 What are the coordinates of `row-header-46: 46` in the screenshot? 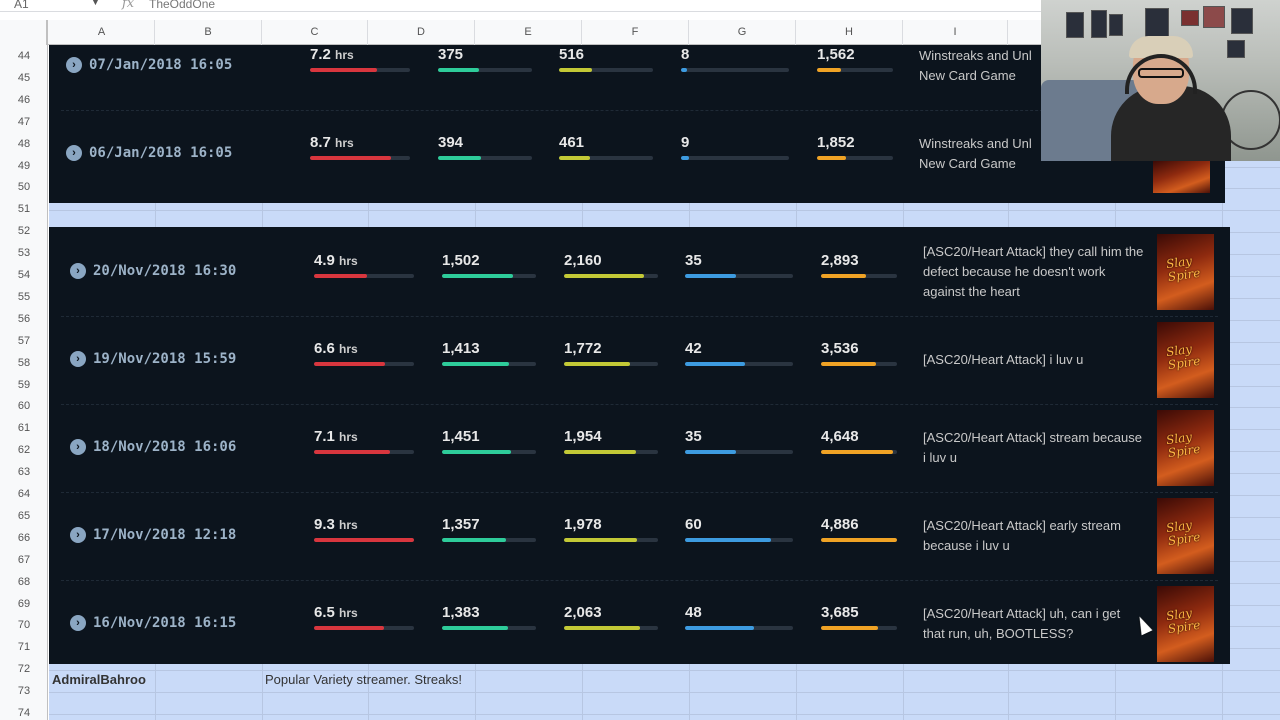 It's located at (24, 101).